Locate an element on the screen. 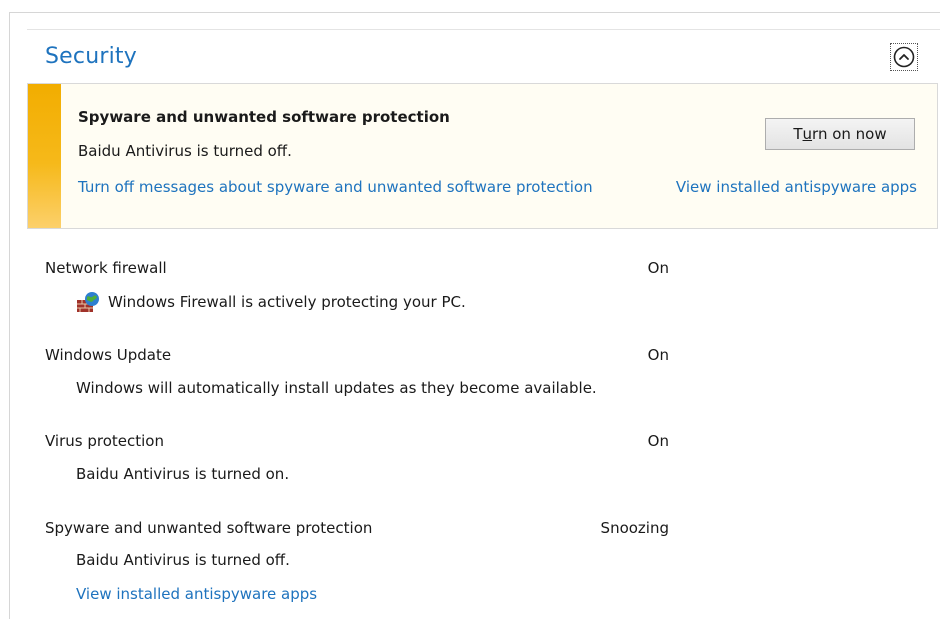  turn-on-now-accesskey: u is located at coordinates (807, 134).